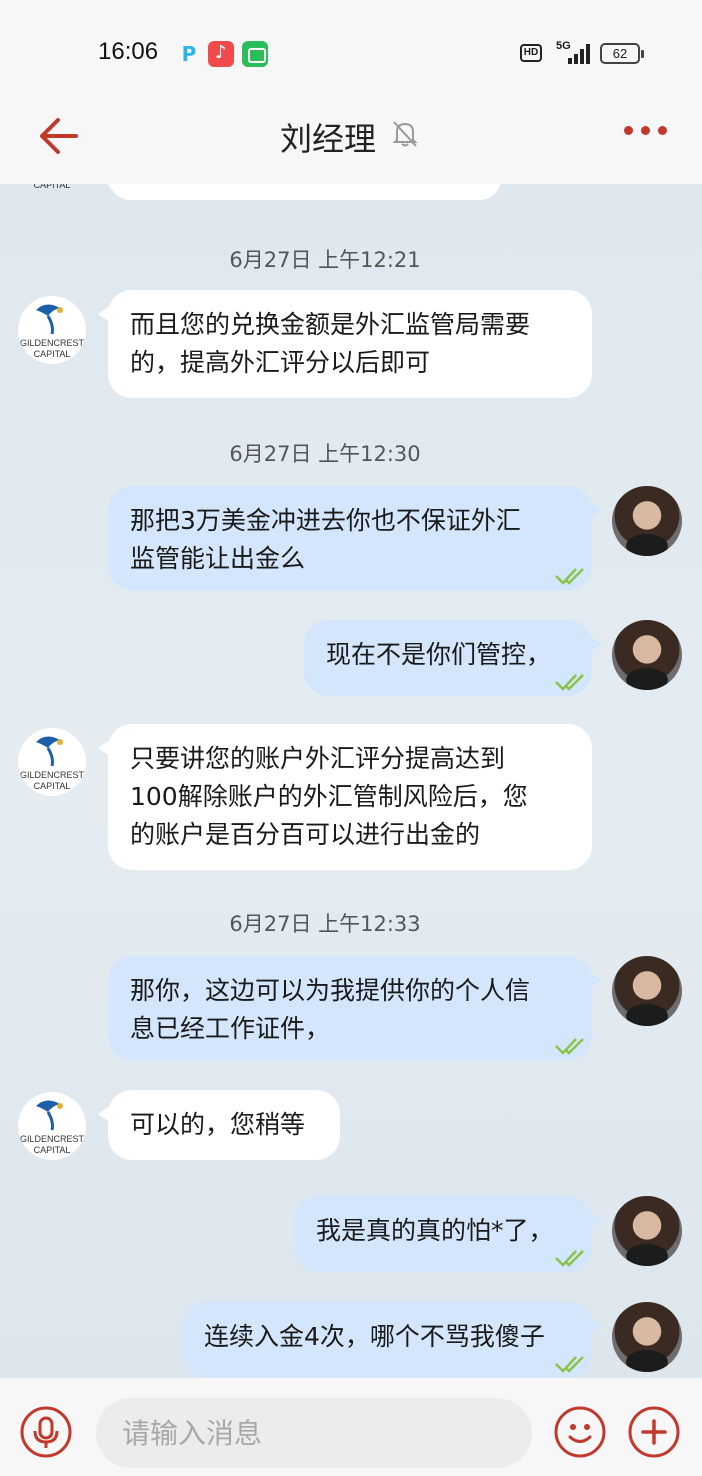  Describe the element at coordinates (128, 51) in the screenshot. I see `status-time: 16:06` at that location.